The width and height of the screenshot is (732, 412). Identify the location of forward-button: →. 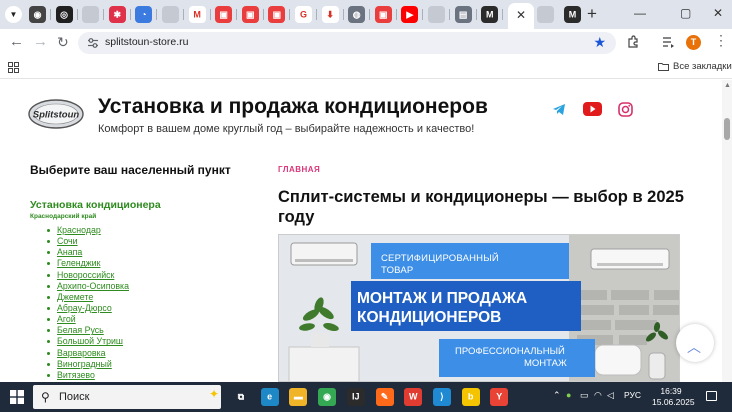
(40, 42).